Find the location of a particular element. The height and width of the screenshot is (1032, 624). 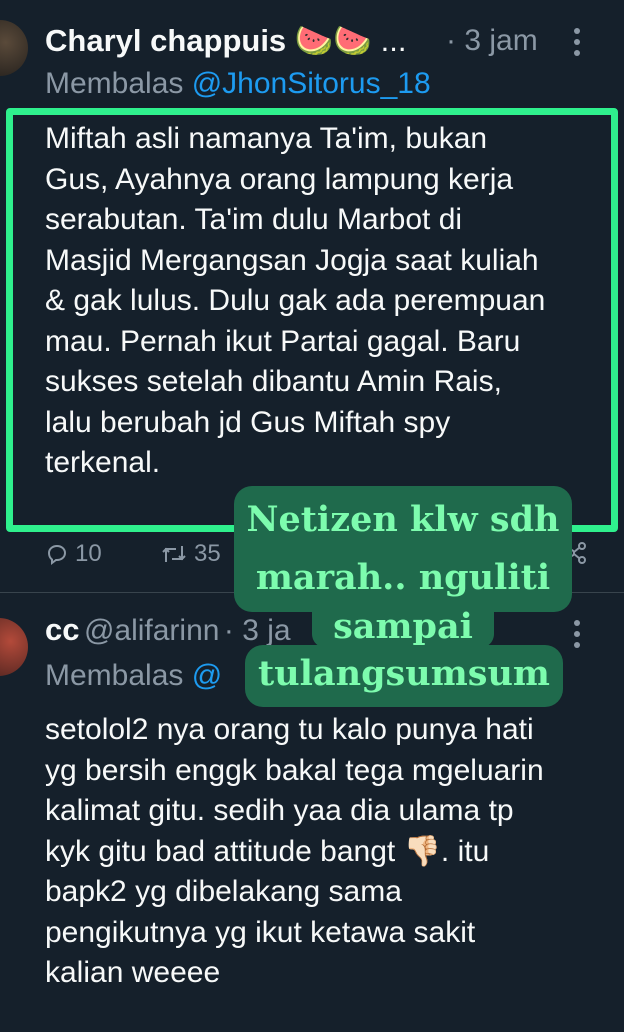

retweet-icon is located at coordinates (174, 554).